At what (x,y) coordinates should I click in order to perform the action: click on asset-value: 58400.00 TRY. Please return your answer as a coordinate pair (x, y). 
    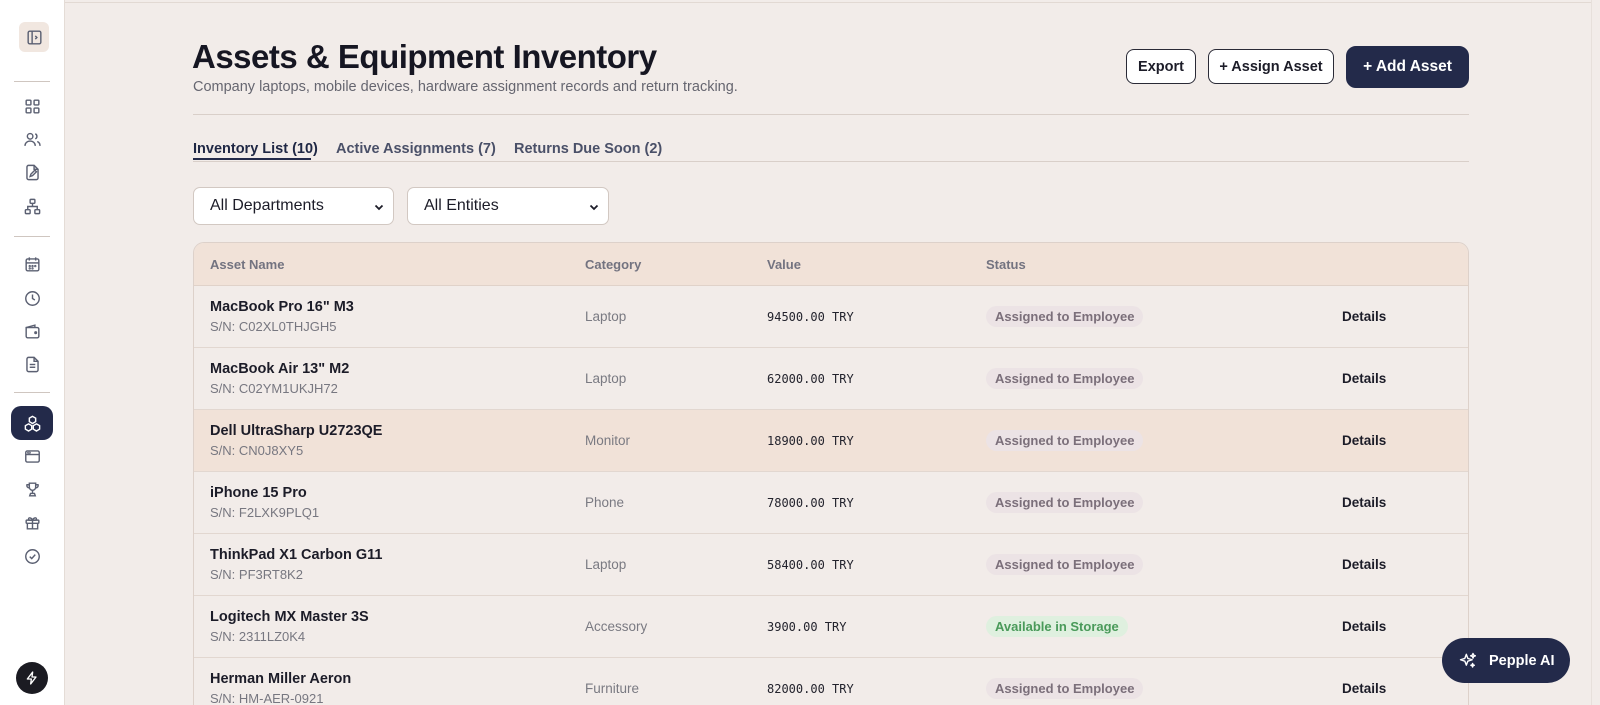
    Looking at the image, I should click on (810, 565).